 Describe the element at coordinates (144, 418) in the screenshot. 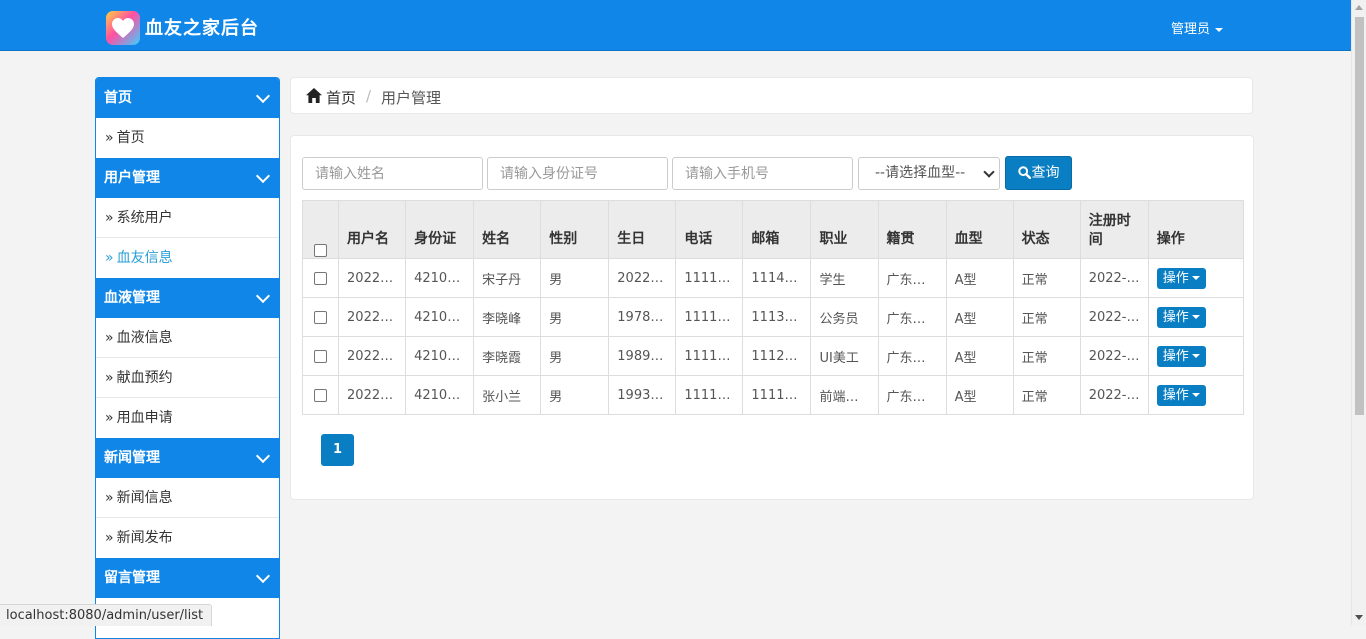

I see `sidebar-item-label: 用血申请` at that location.